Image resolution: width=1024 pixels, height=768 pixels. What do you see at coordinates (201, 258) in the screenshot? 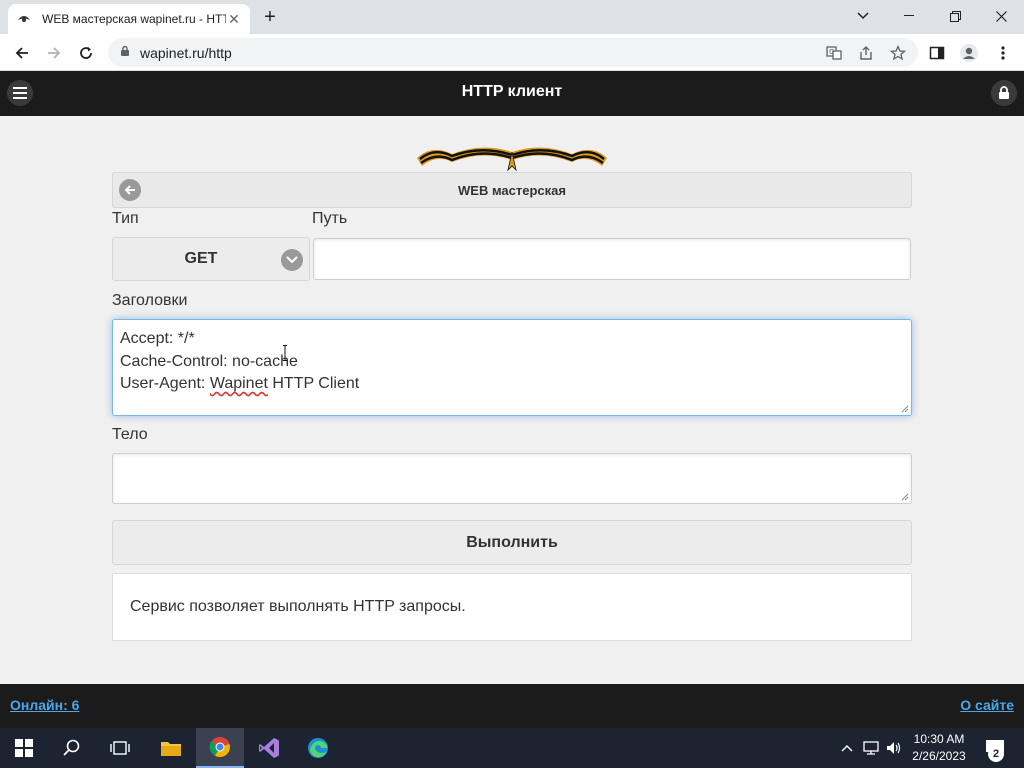
I see `method-select-value: GET` at bounding box center [201, 258].